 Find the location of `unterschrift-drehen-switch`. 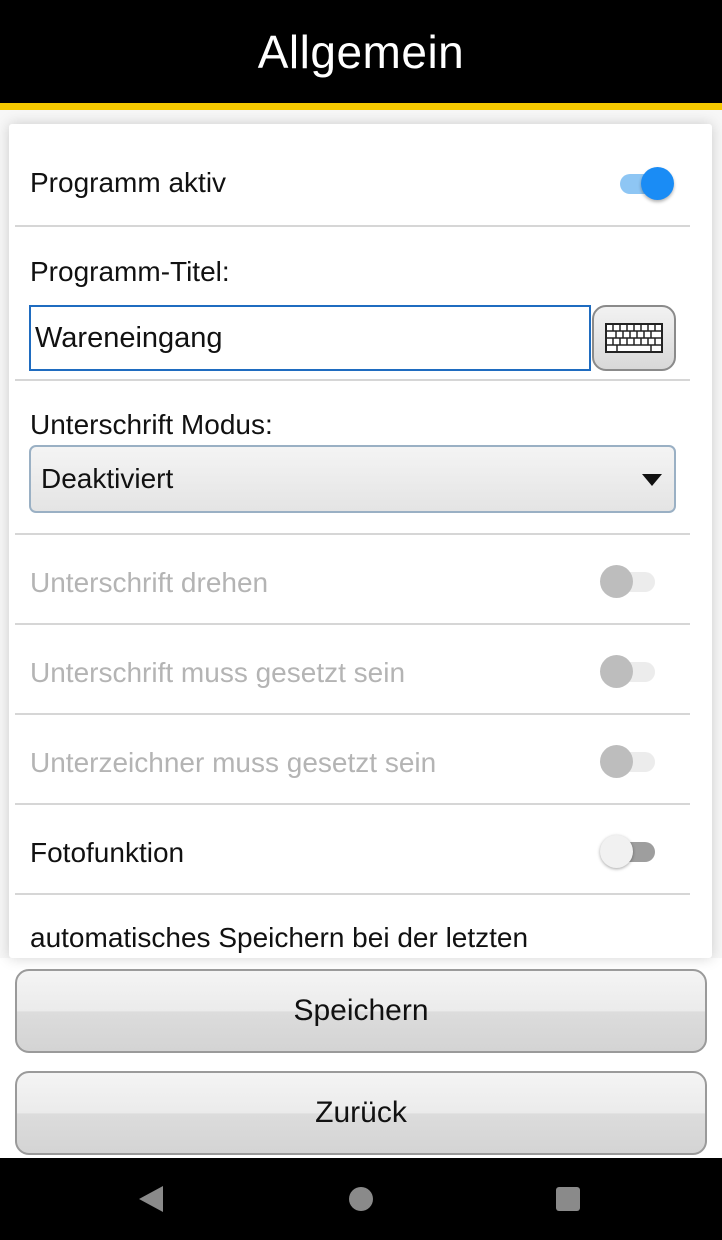

unterschrift-drehen-switch is located at coordinates (629, 581).